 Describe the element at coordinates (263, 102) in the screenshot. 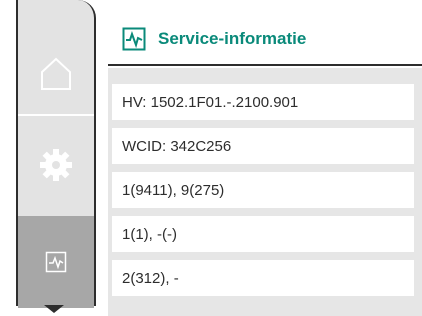

I see `list-item: HV: 1502.1F01.-.2100.901` at that location.